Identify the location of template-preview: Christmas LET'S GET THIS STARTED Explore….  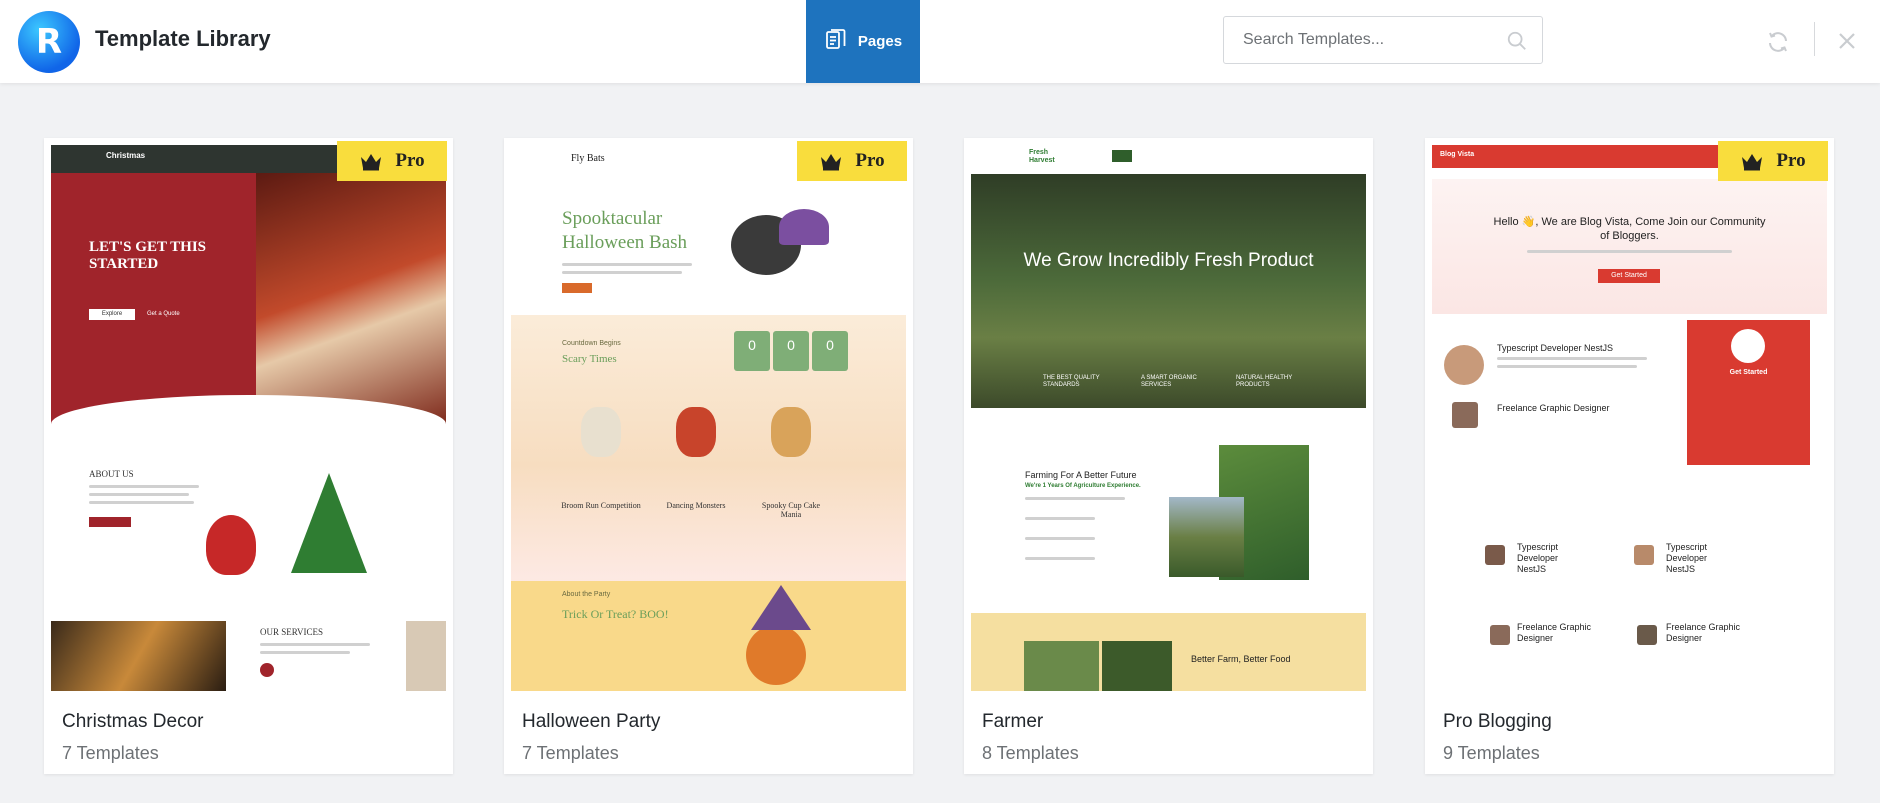
(248, 418).